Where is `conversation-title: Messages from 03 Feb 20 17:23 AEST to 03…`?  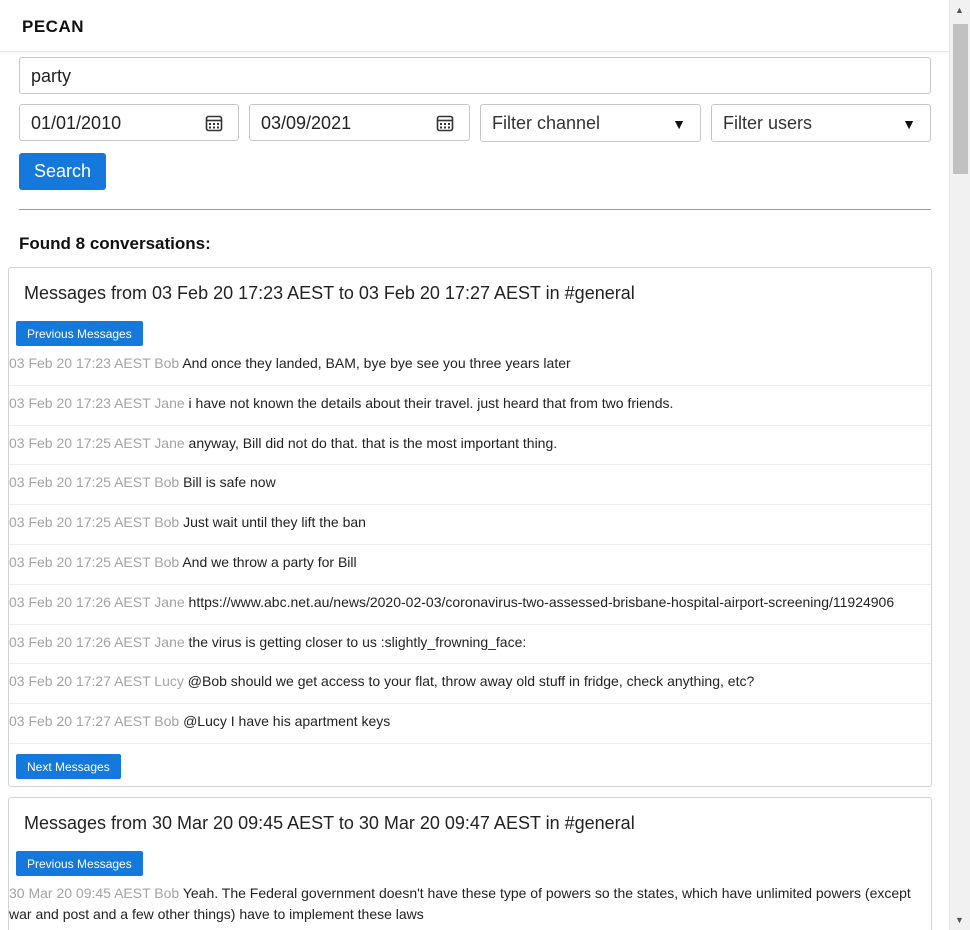 conversation-title: Messages from 03 Feb 20 17:23 AEST to 03… is located at coordinates (329, 293).